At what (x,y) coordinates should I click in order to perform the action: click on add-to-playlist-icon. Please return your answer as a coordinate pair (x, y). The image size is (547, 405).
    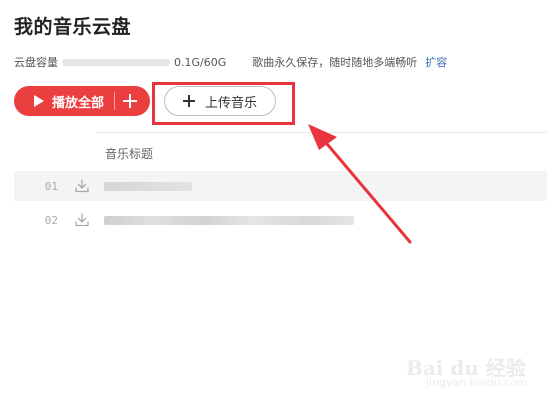
    Looking at the image, I should click on (130, 101).